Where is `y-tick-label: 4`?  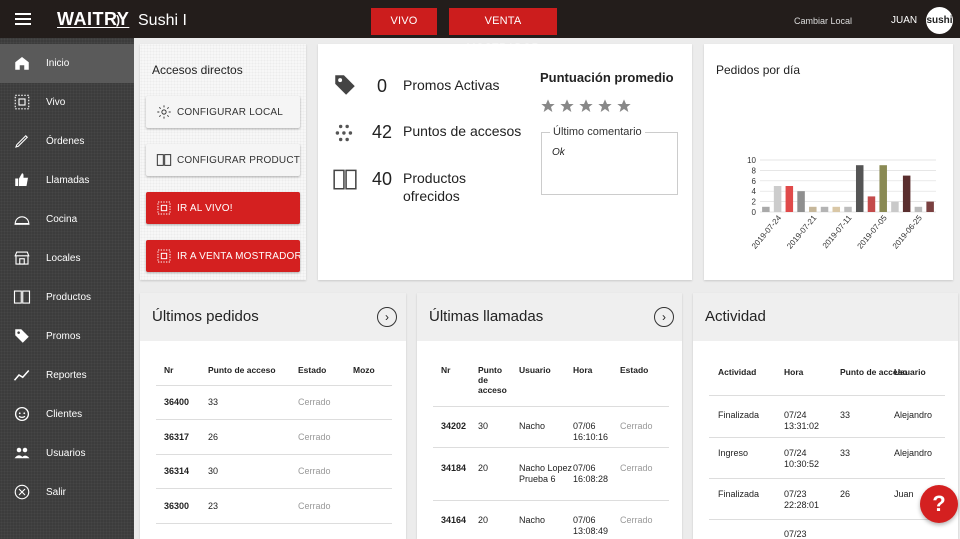
y-tick-label: 4 is located at coordinates (754, 191).